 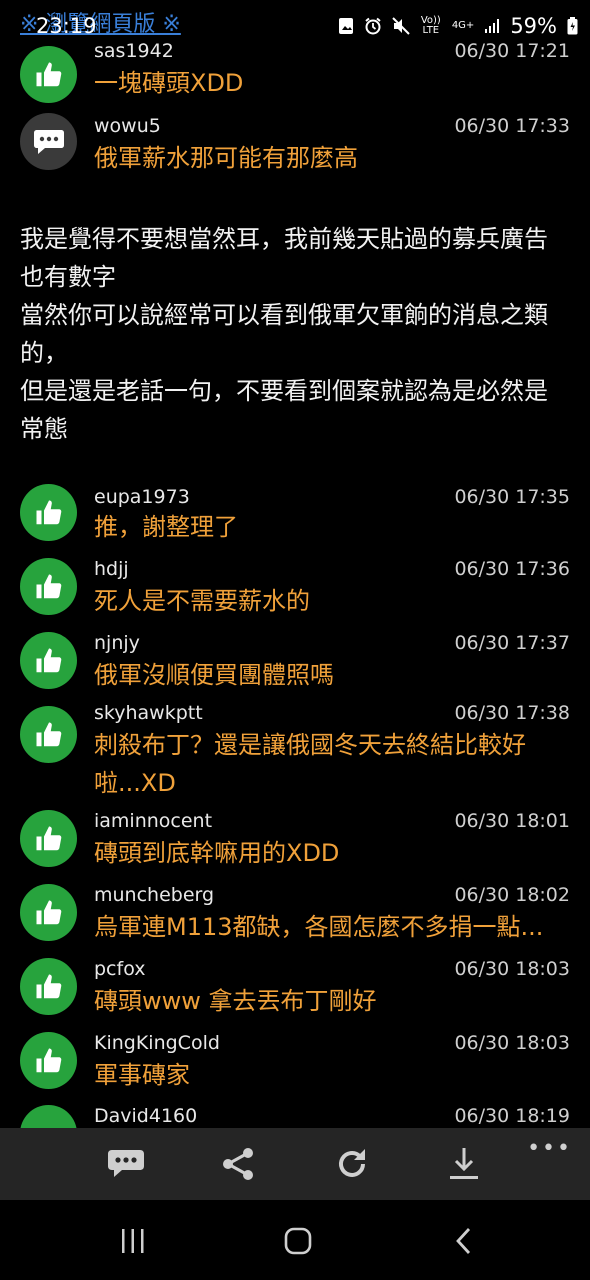 I want to click on share-icon, so click(x=238, y=1164).